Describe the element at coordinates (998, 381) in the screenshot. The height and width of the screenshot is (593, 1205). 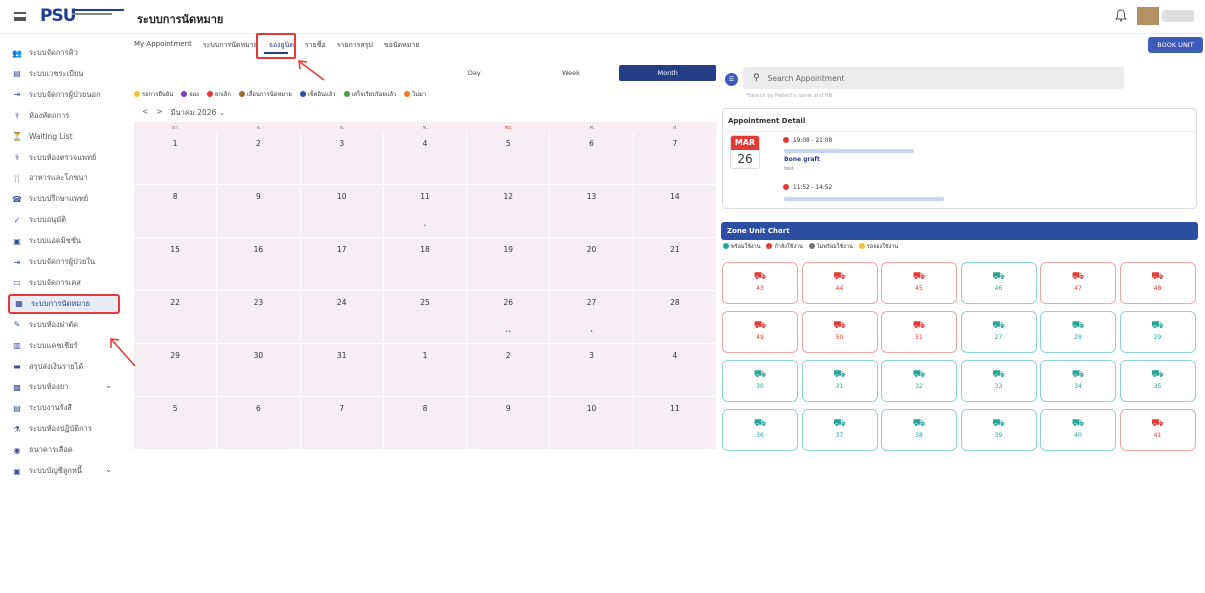
I see `unit-card: ⛟ 33` at that location.